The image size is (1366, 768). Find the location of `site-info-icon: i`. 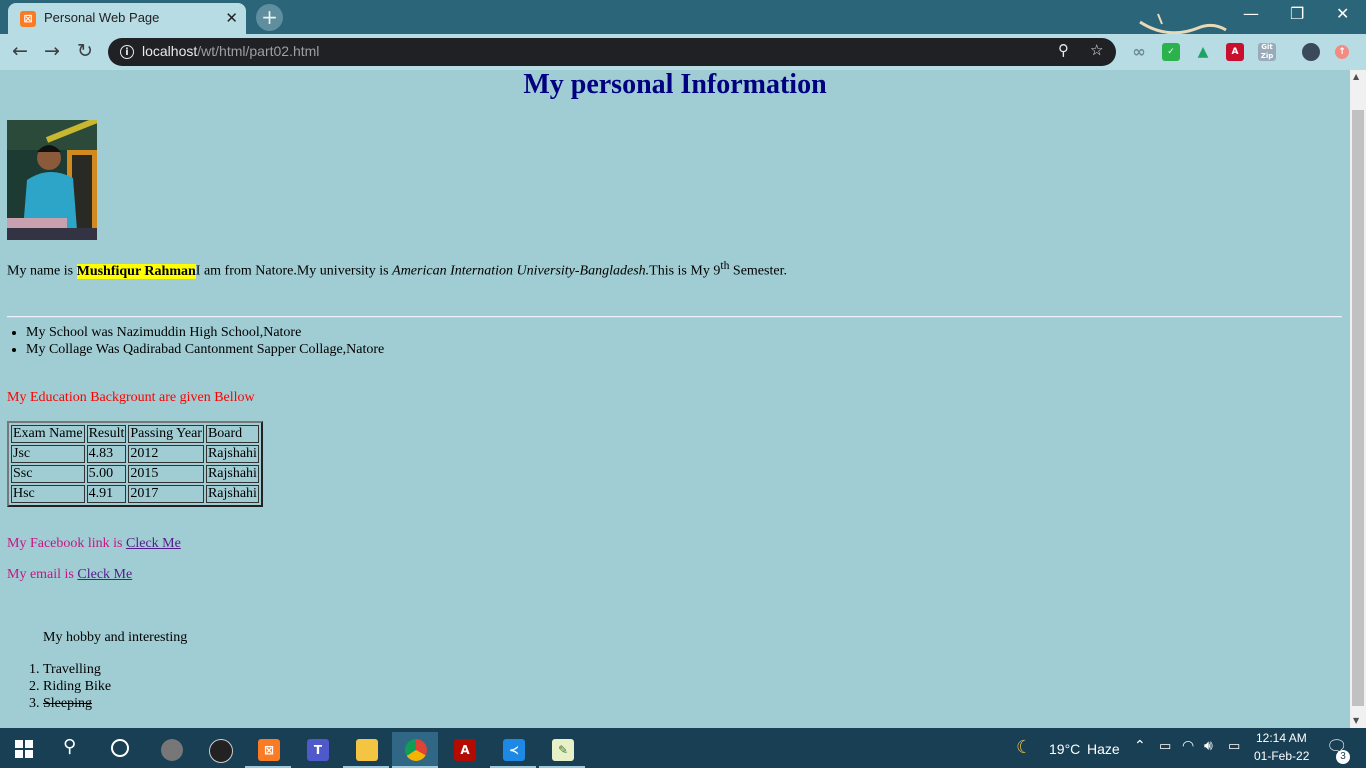

site-info-icon: i is located at coordinates (127, 52).